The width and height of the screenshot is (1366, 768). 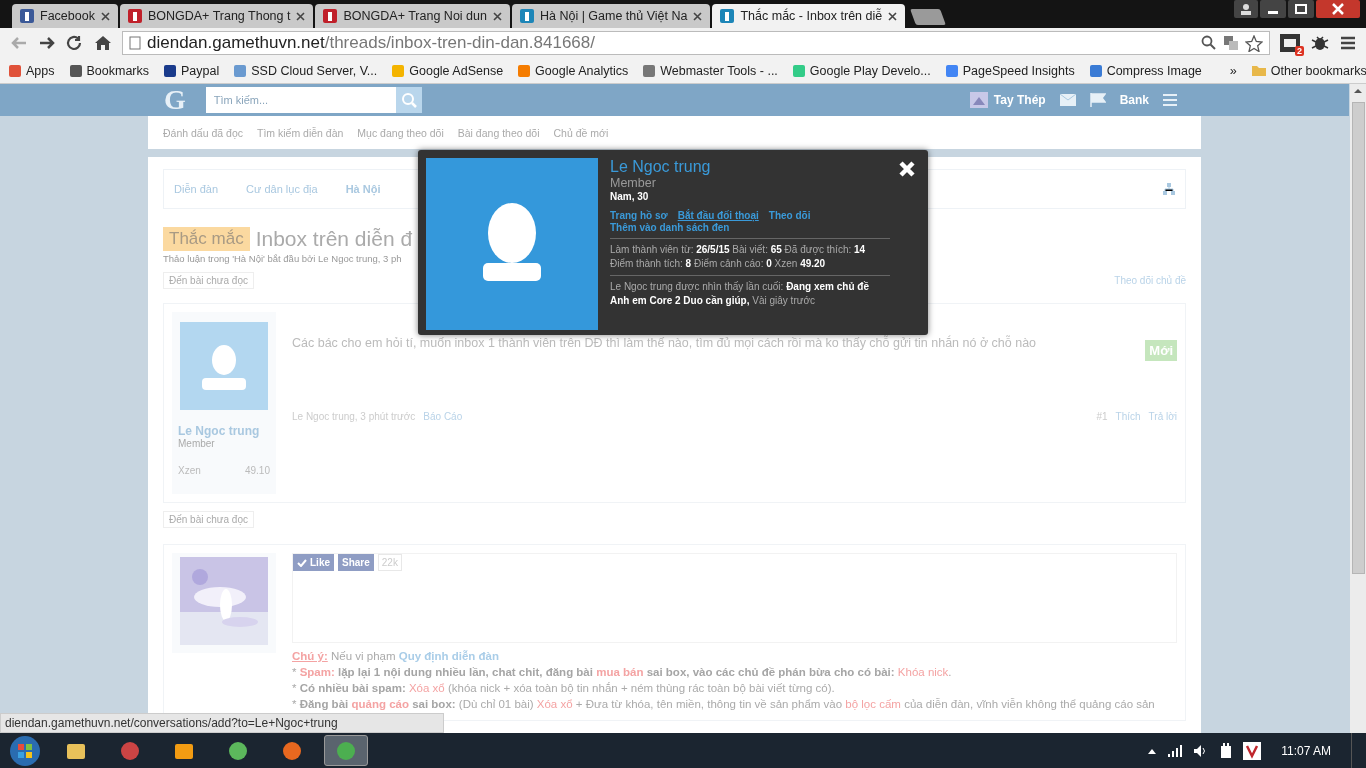 What do you see at coordinates (216, 16) in the screenshot?
I see `browser-tab: BONGDA+ Trang Thong t` at bounding box center [216, 16].